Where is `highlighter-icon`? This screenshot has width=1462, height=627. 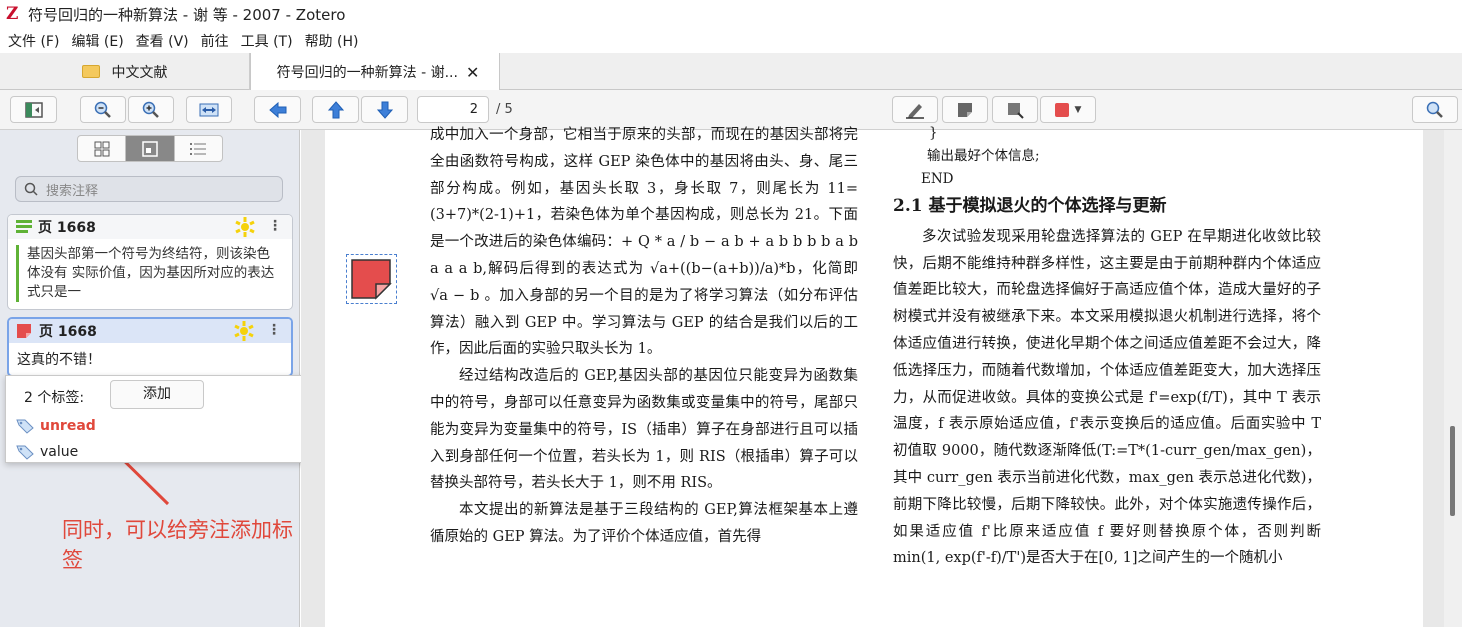 highlighter-icon is located at coordinates (915, 111).